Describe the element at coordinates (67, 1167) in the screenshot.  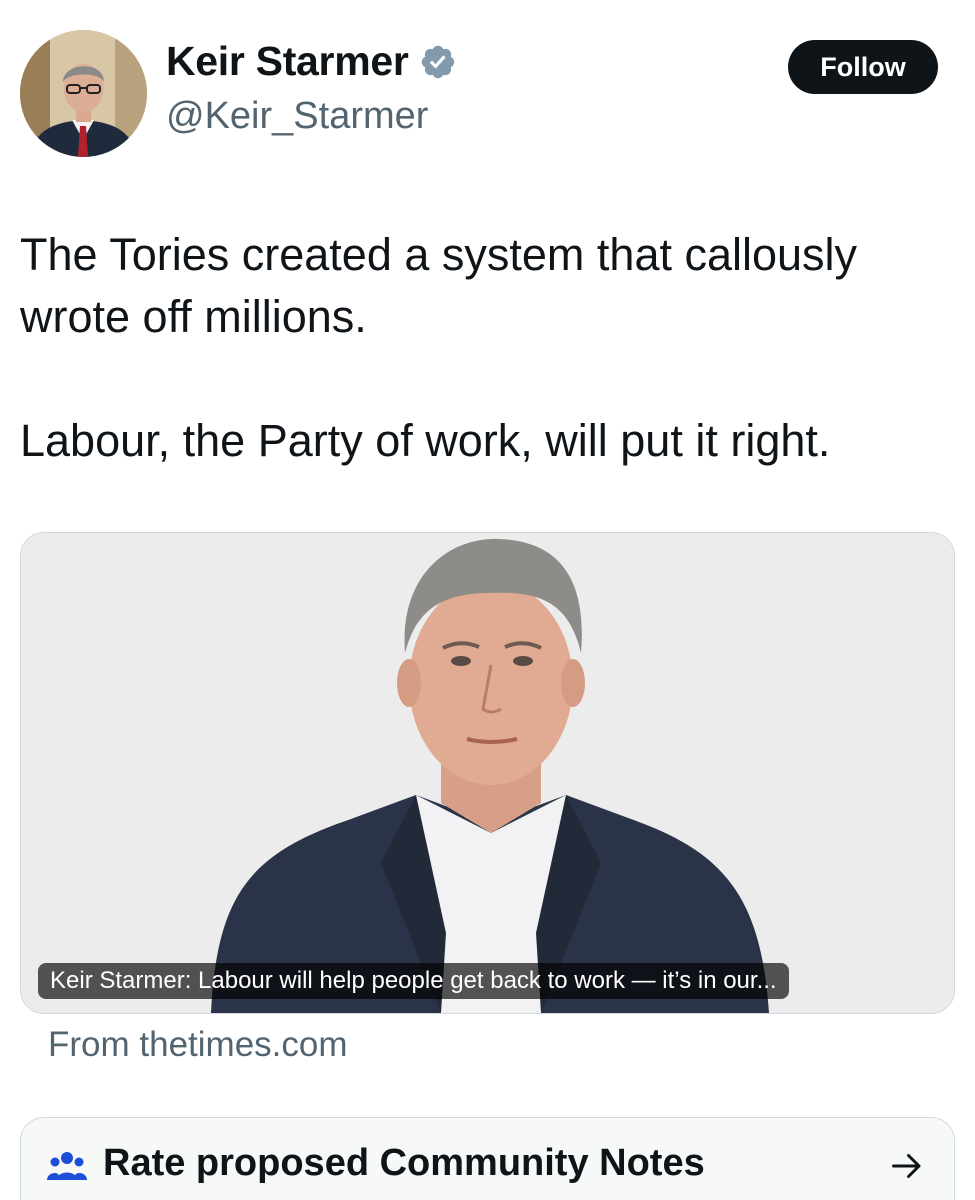
I see `people-icon` at that location.